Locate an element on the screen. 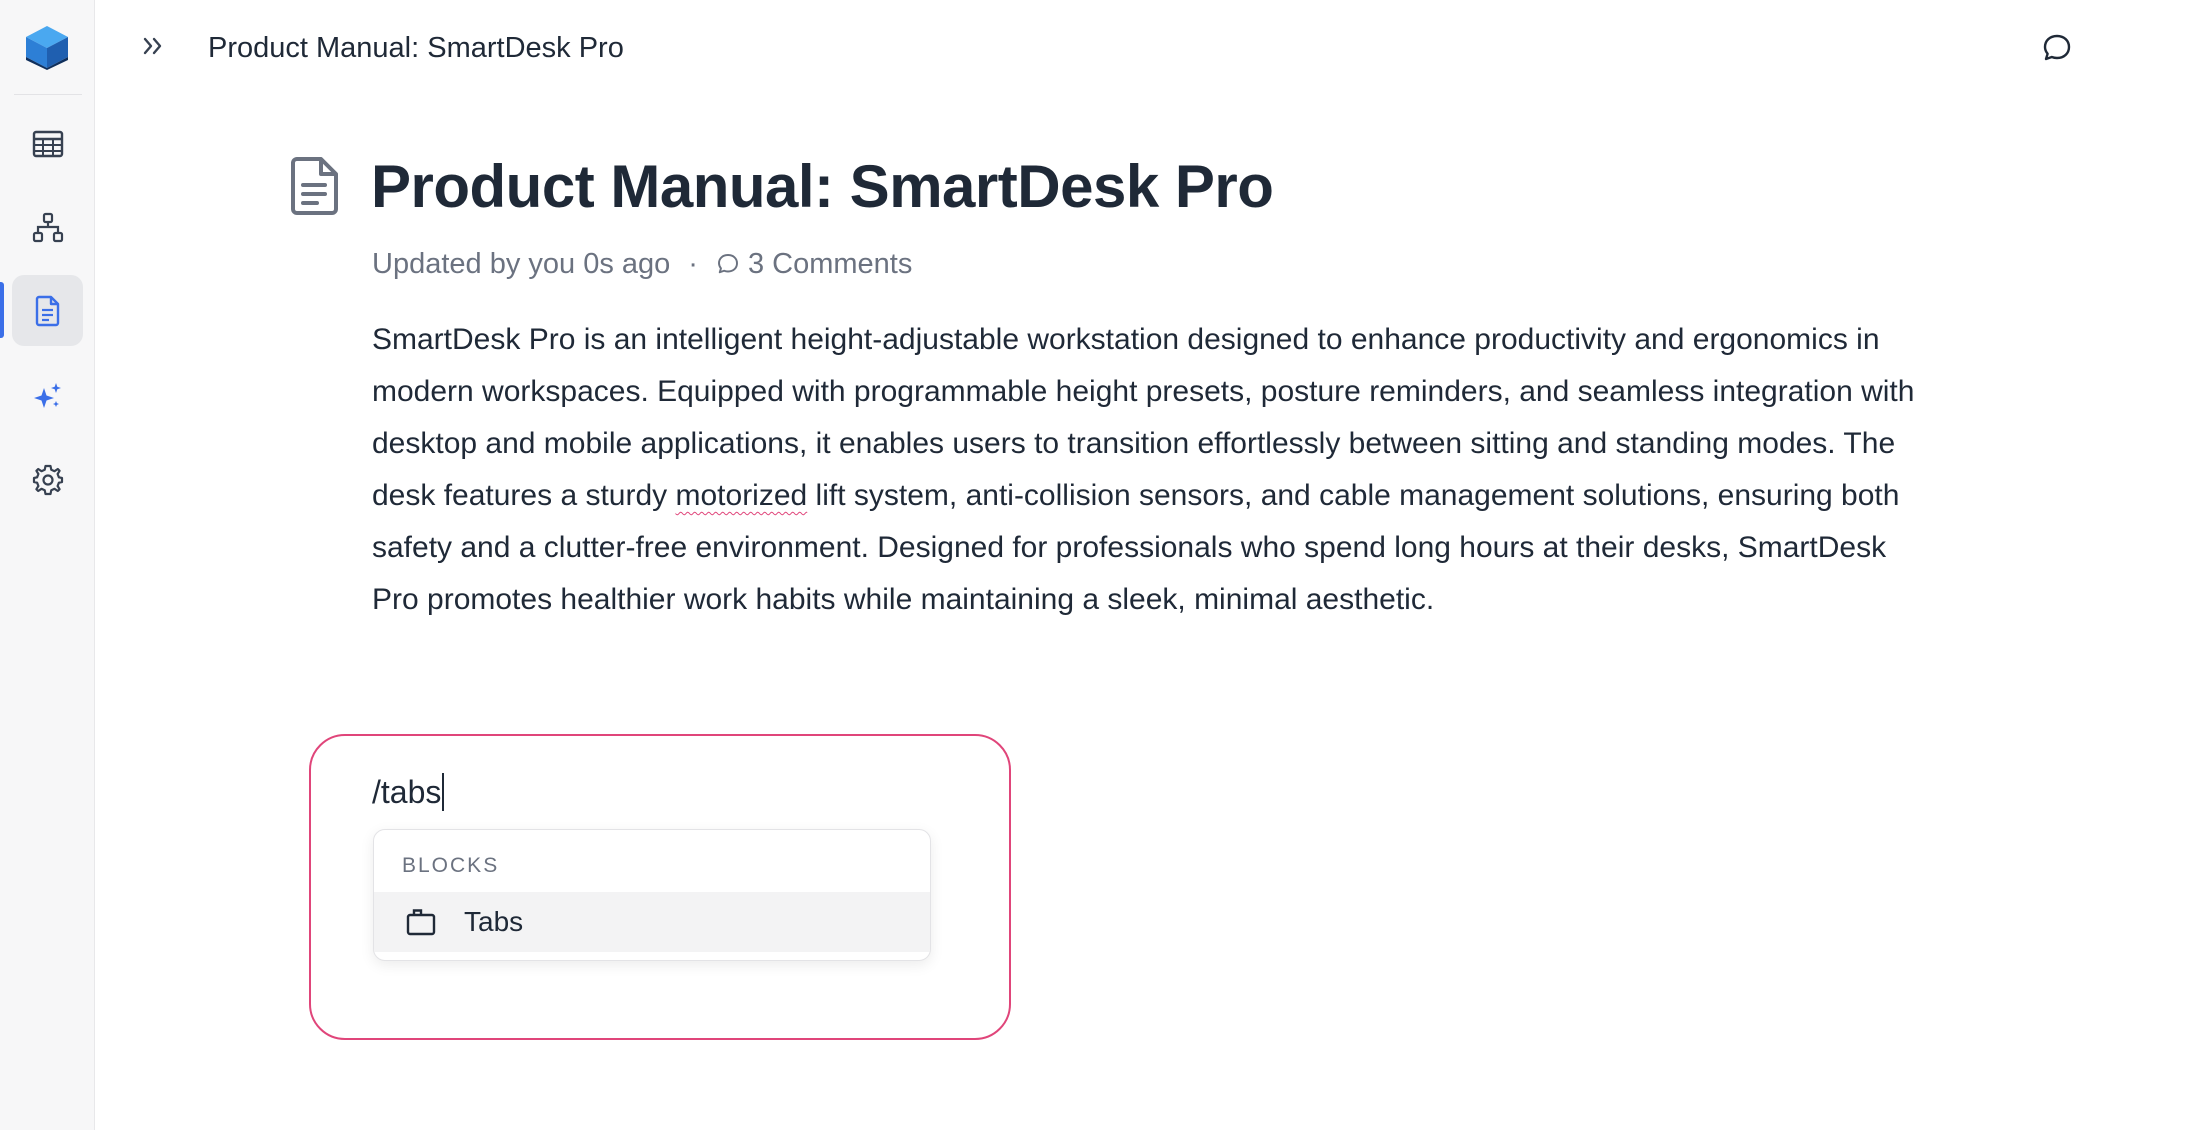 The image size is (2190, 1130). app-logo-icon is located at coordinates (47, 47).